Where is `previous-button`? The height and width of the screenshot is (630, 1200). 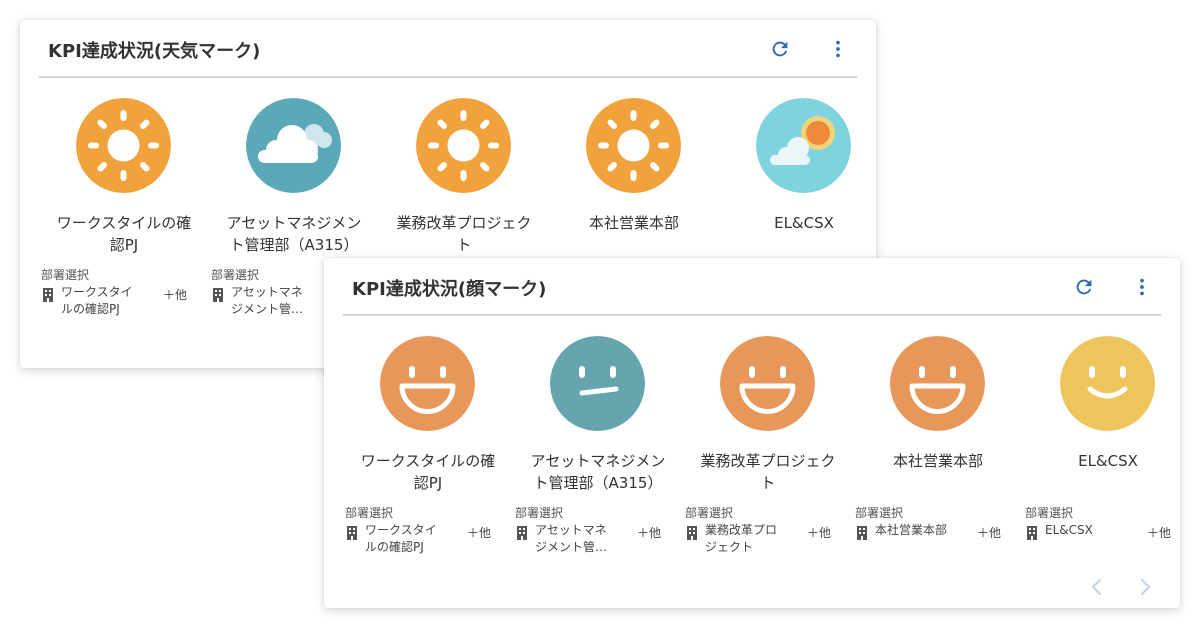
previous-button is located at coordinates (1097, 587).